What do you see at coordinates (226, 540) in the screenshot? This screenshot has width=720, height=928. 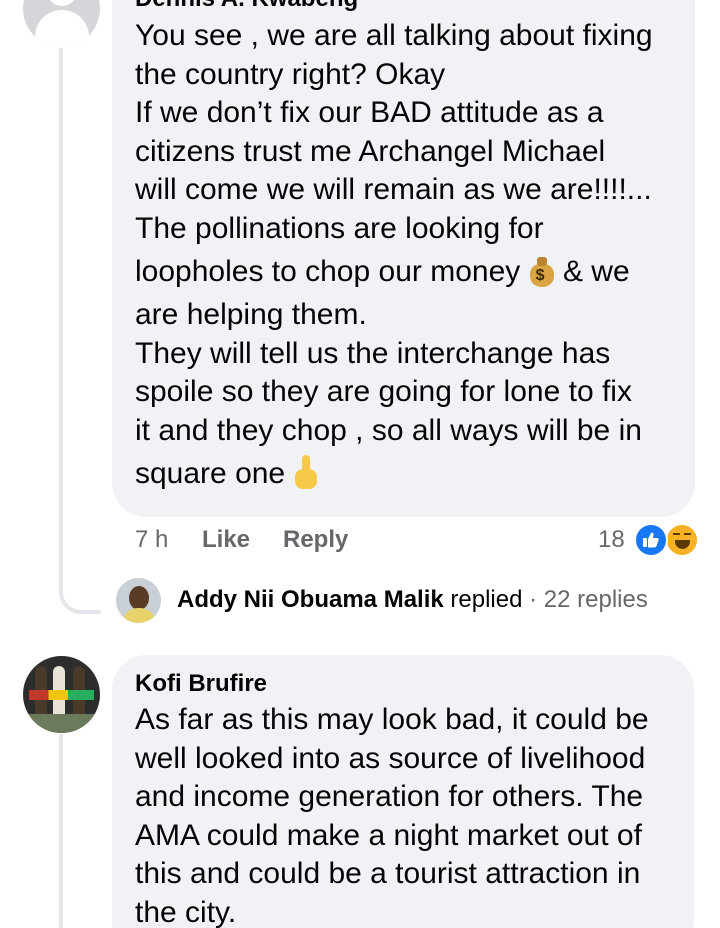 I see `like-button: Like` at bounding box center [226, 540].